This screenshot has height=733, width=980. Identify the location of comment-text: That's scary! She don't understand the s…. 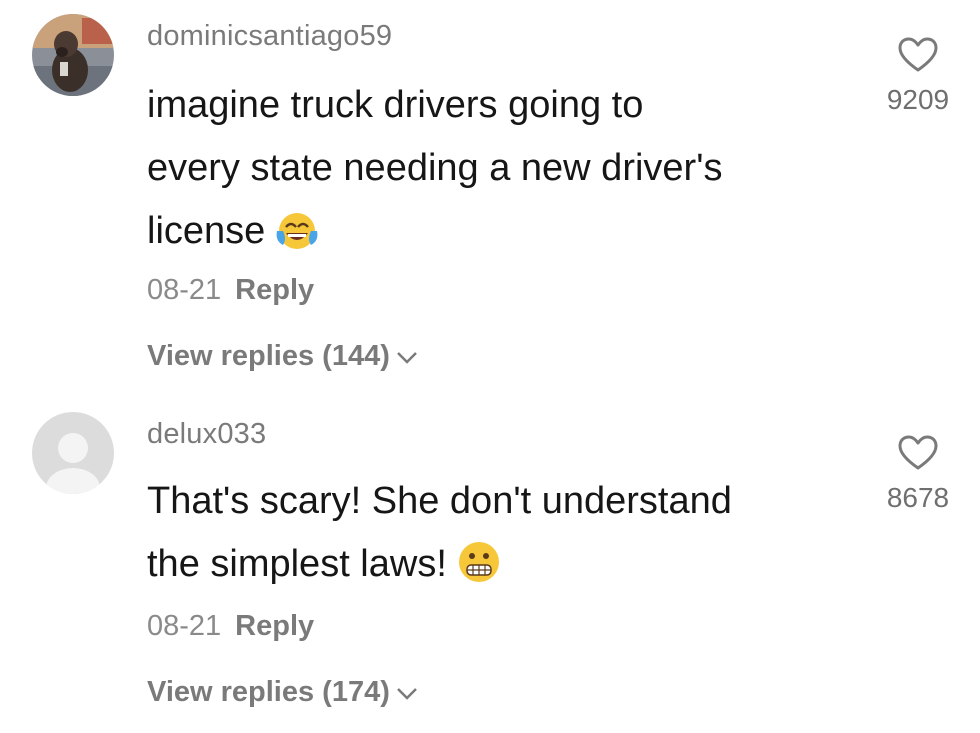
(497, 537).